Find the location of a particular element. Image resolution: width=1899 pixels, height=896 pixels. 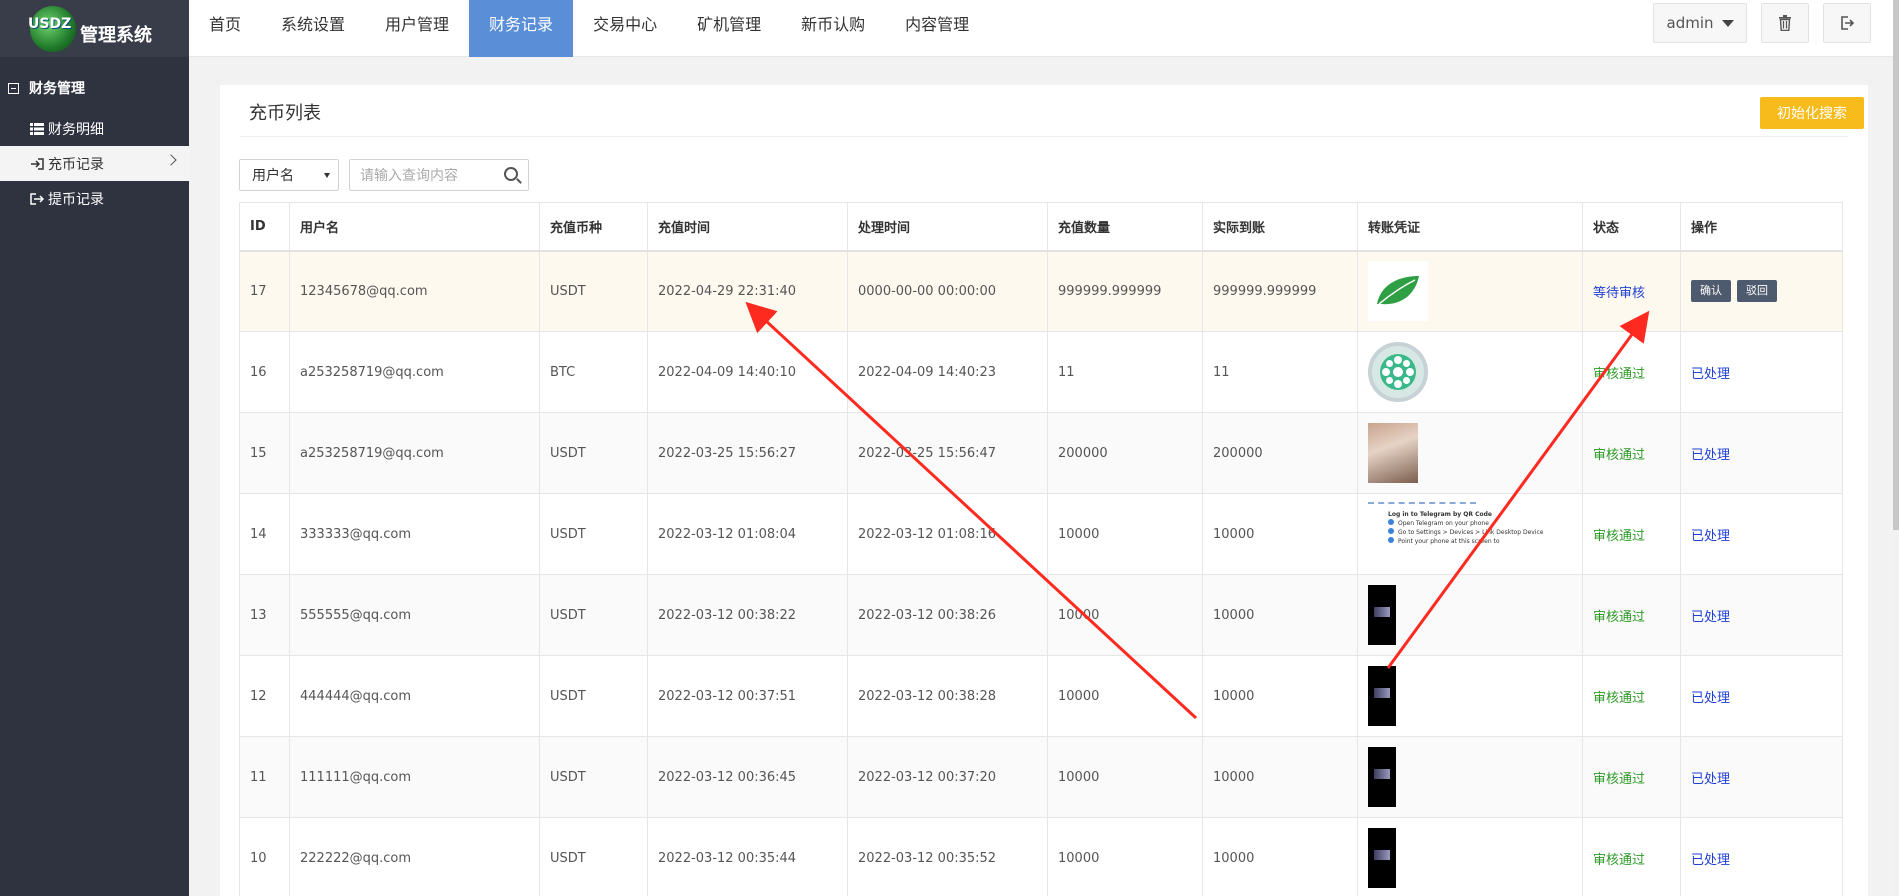

cell-deposit-time: 2022-03-12 00:38:22 is located at coordinates (747, 615).